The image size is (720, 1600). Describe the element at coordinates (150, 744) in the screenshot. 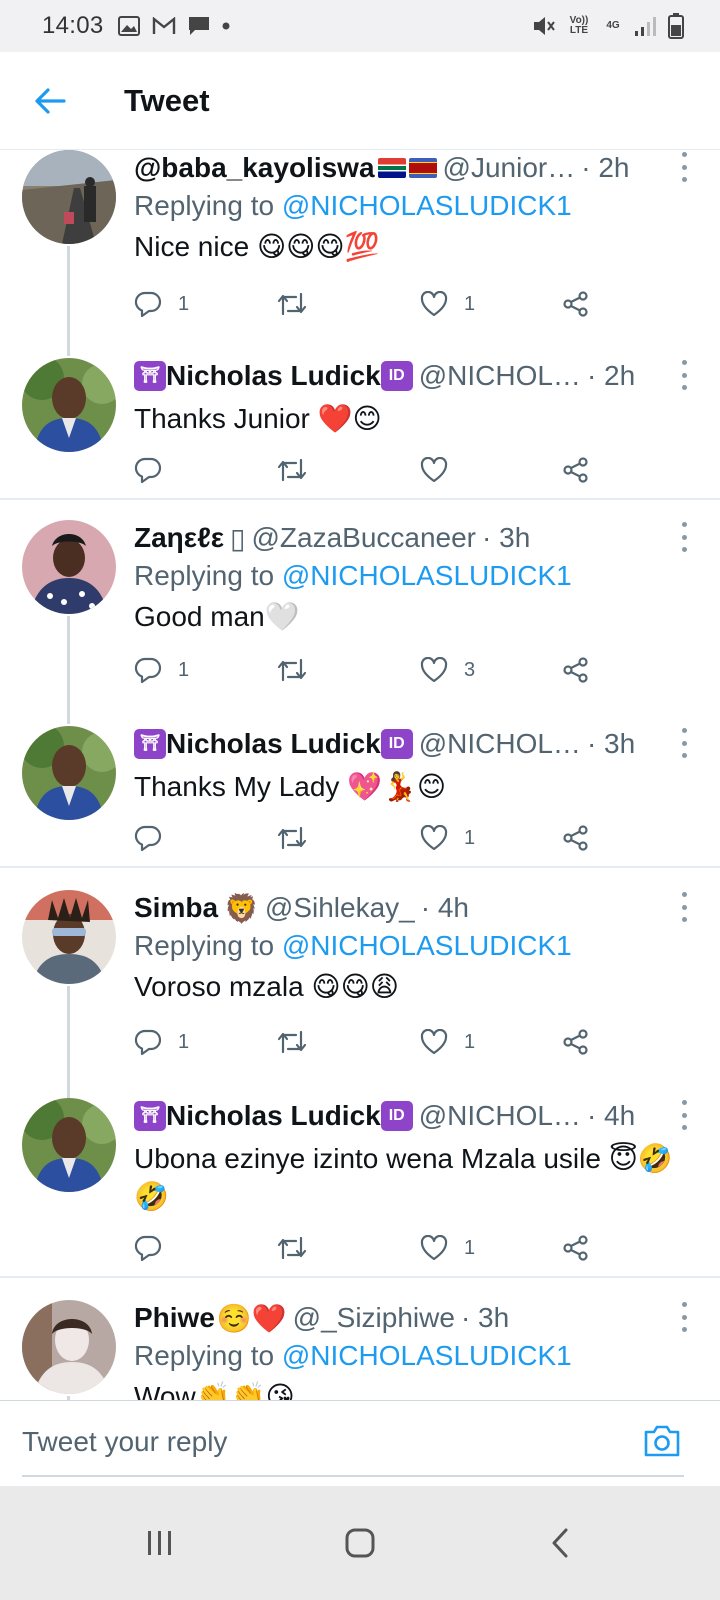

I see `place-of-worship-icon: ⛩` at that location.